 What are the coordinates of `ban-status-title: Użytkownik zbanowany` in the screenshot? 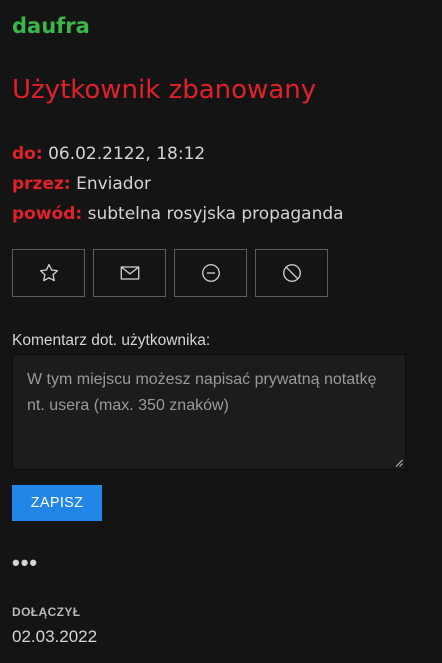 It's located at (164, 90).